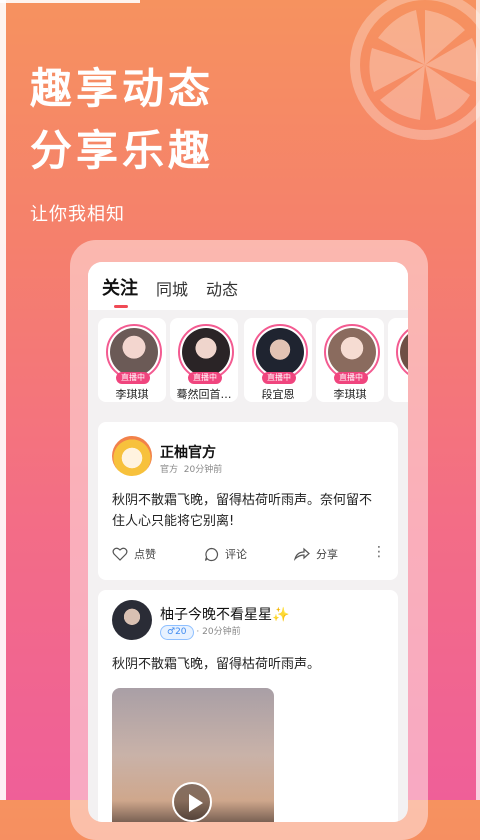  What do you see at coordinates (278, 394) in the screenshot?
I see `story-name: 段宜恩` at bounding box center [278, 394].